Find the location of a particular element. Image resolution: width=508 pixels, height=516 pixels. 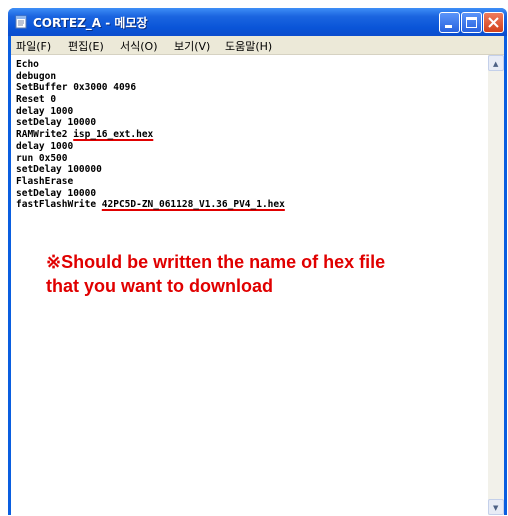

maximize-icon is located at coordinates (471, 22).